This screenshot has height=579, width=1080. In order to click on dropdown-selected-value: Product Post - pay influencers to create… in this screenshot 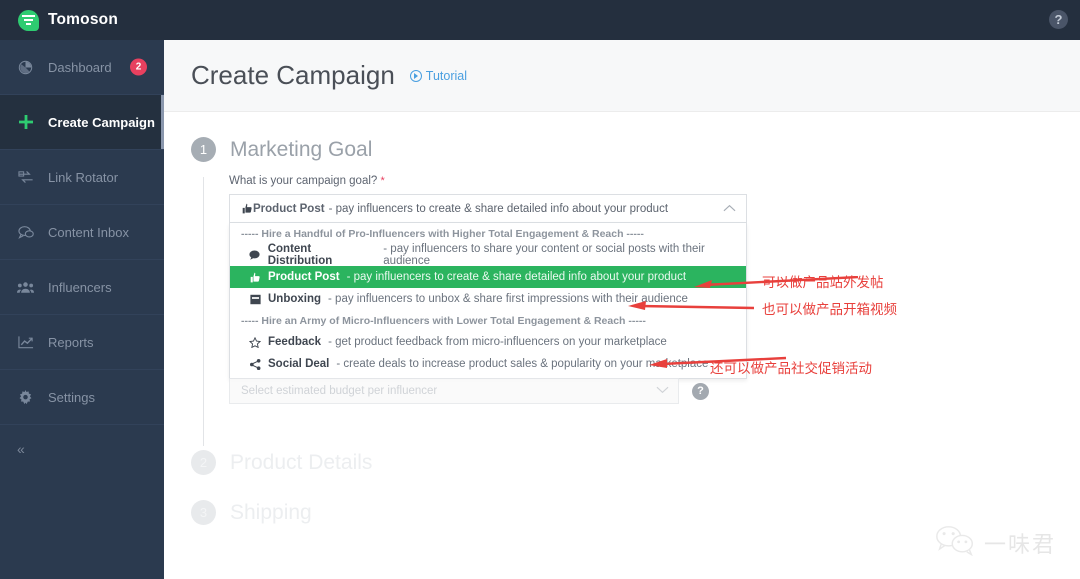, I will do `click(488, 208)`.